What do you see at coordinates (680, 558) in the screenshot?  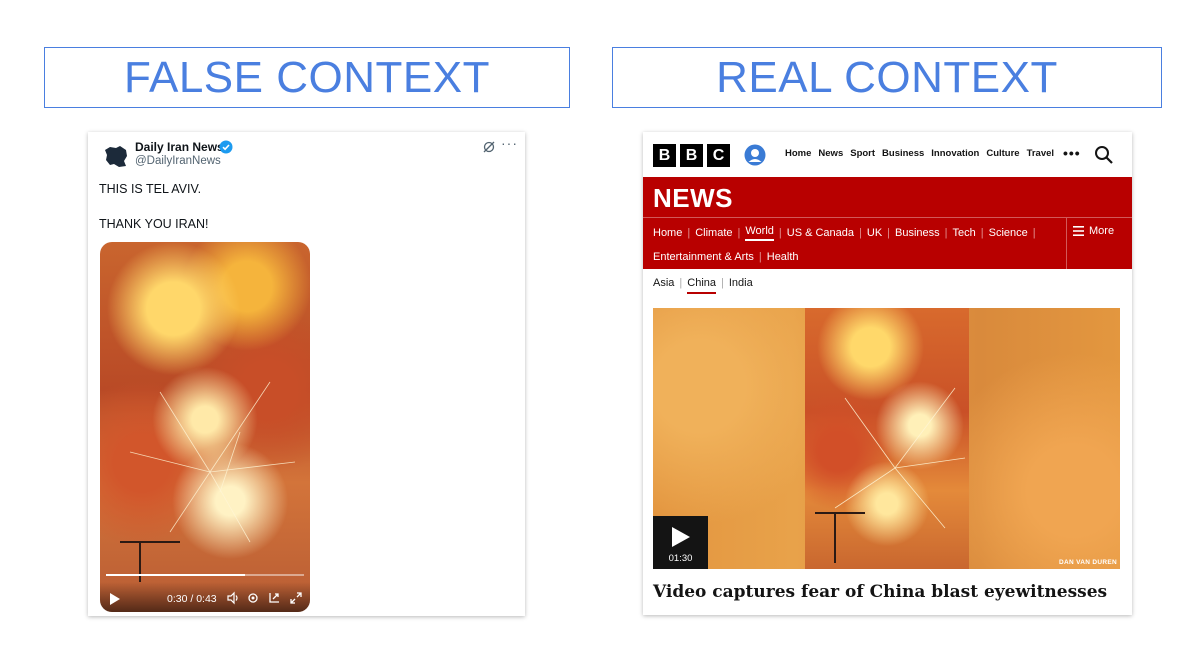 I see `video-duration: 01:30` at bounding box center [680, 558].